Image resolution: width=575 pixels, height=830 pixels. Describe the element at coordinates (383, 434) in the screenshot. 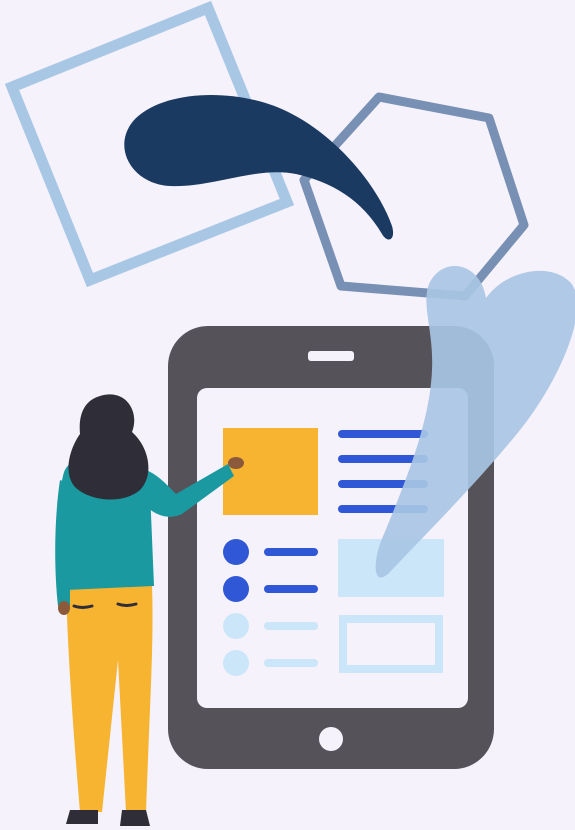

I see `text-line` at that location.